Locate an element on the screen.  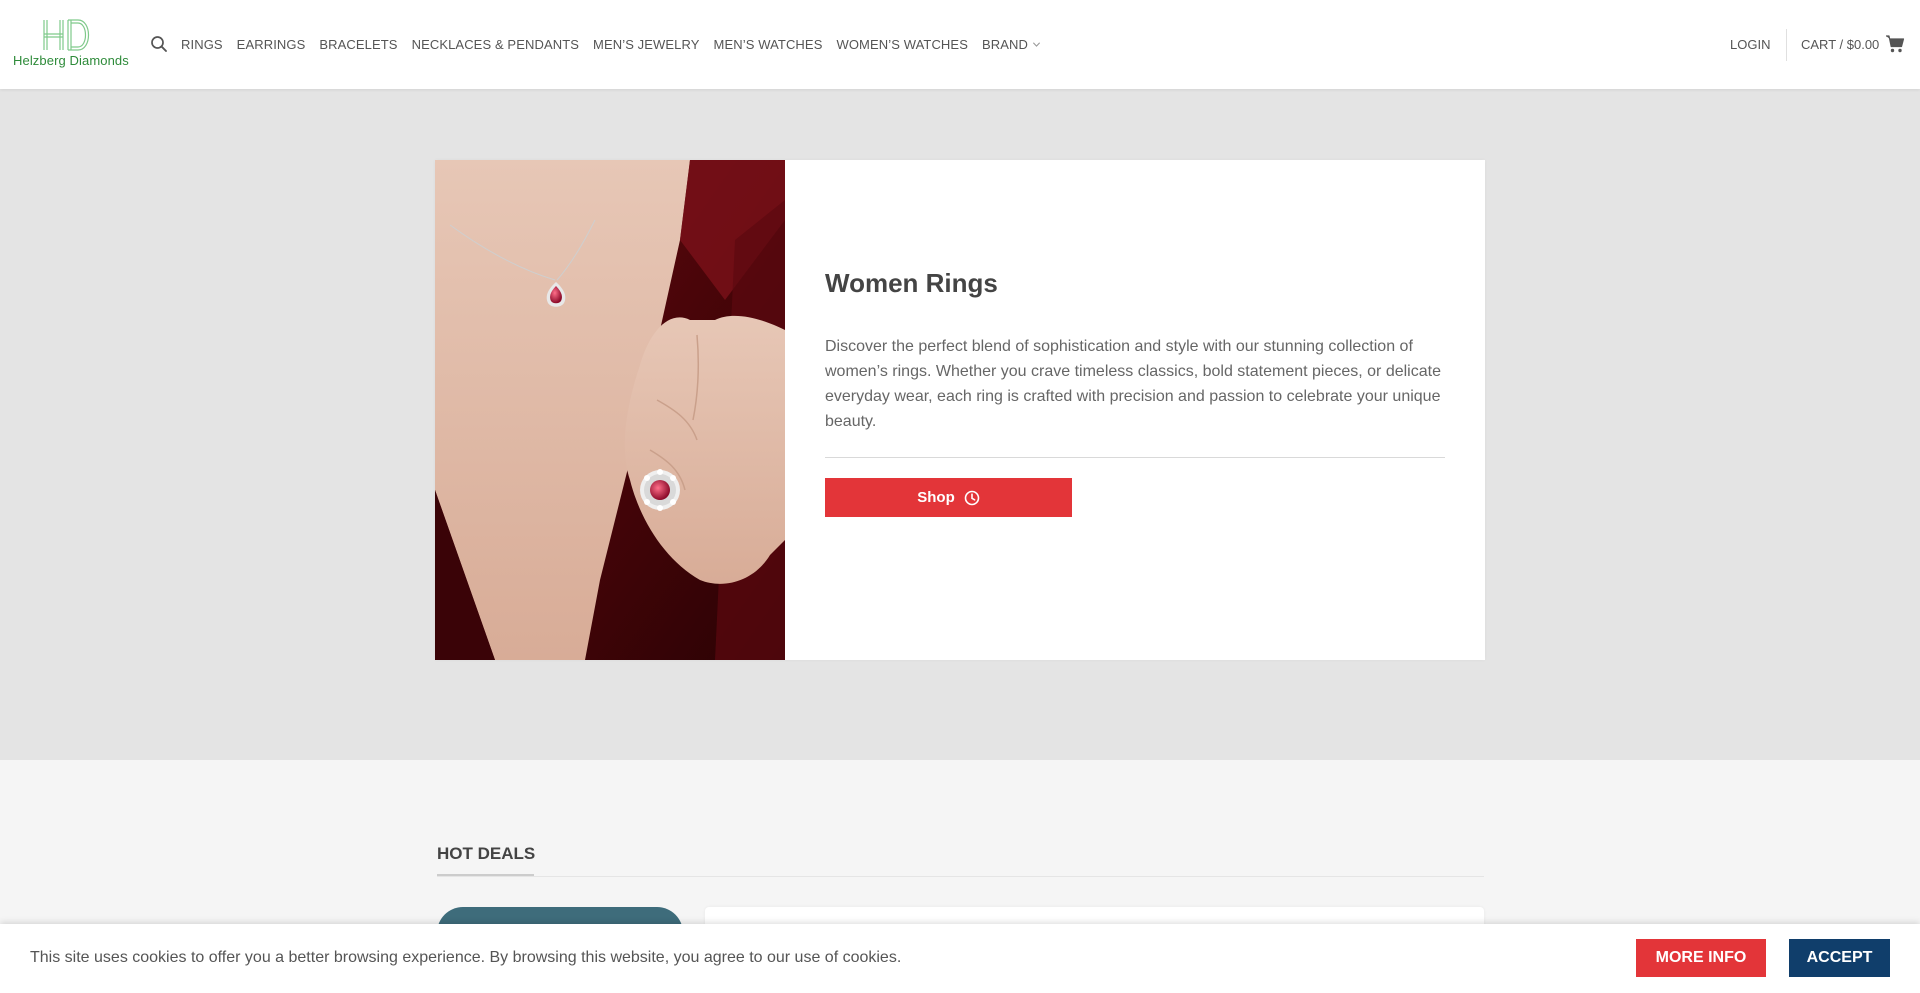
shop-button: Shop is located at coordinates (948, 497).